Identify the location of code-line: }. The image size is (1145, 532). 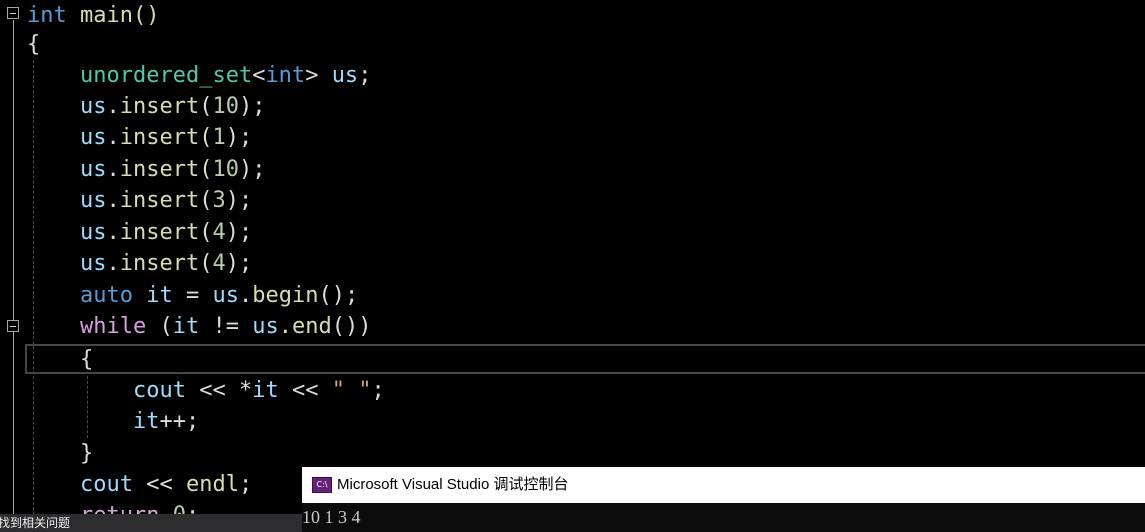
(572, 453).